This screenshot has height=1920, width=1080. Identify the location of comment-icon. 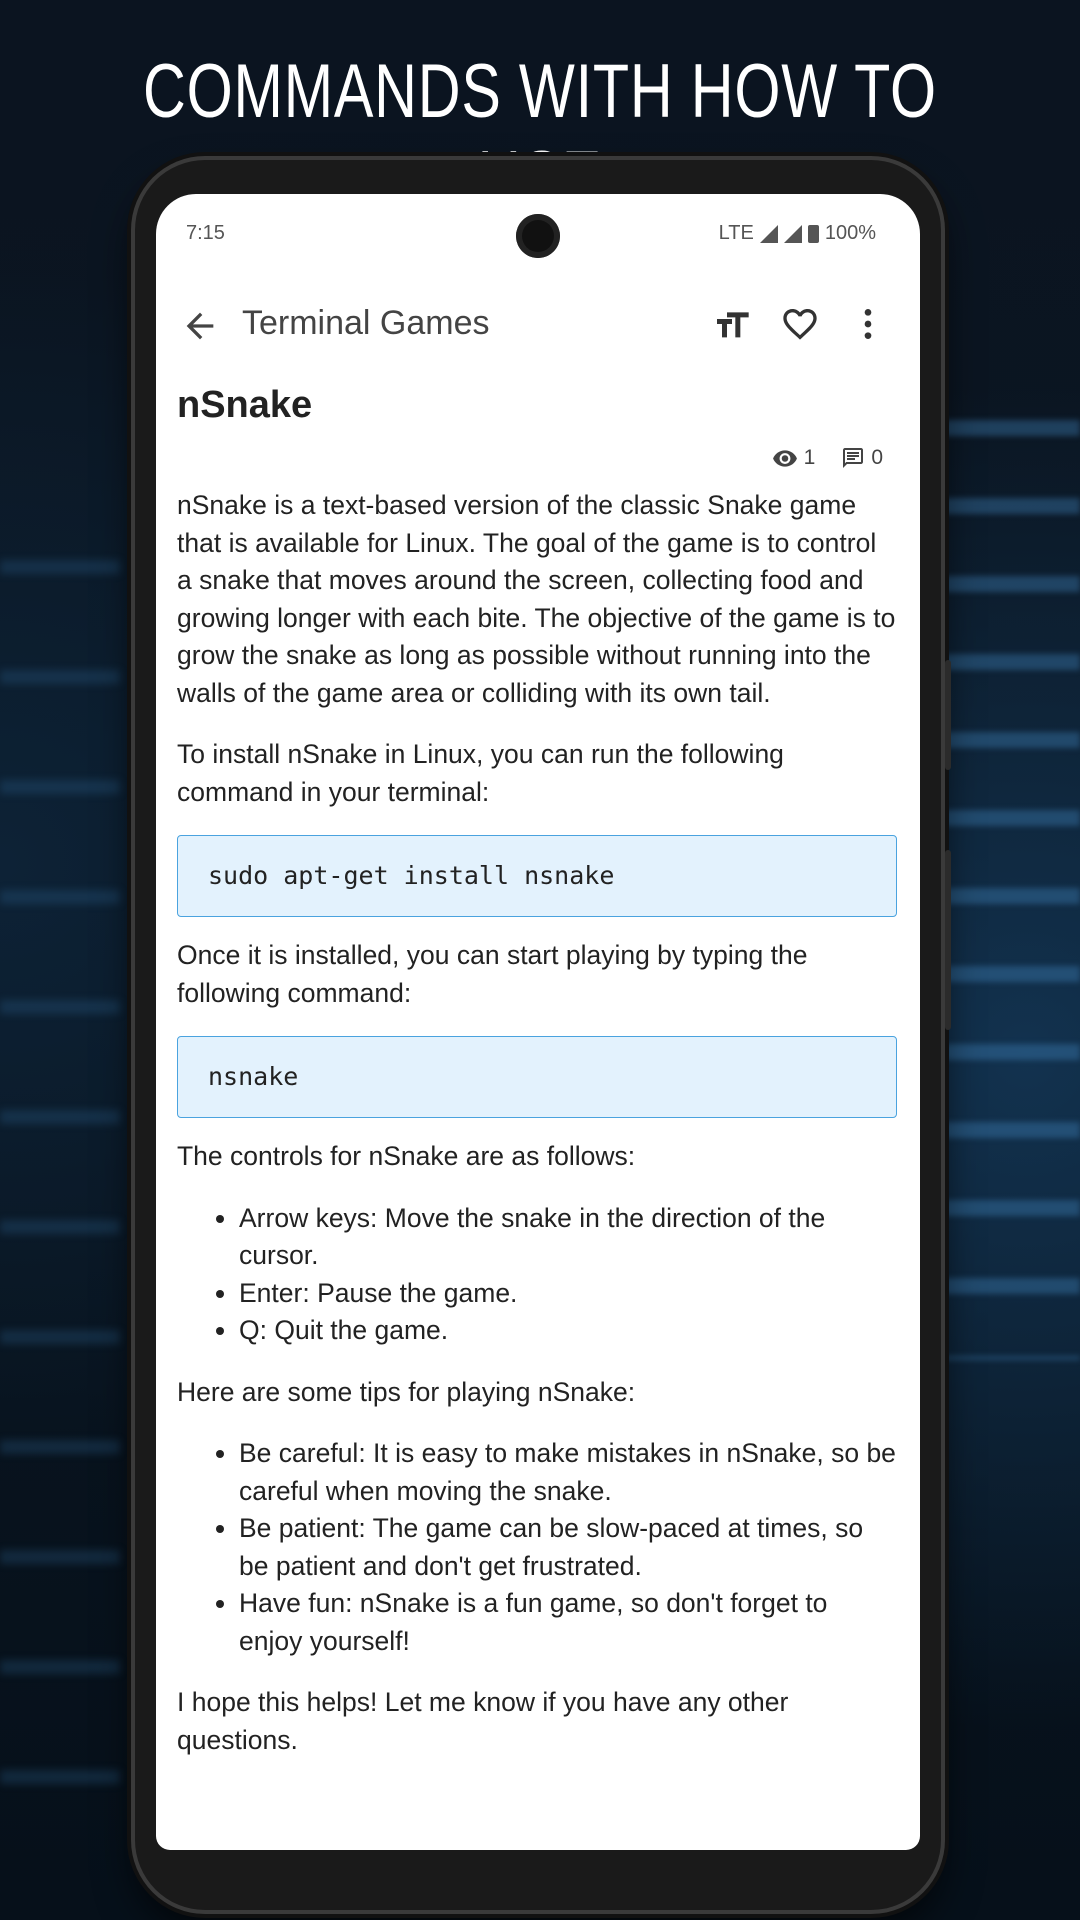
(853, 458).